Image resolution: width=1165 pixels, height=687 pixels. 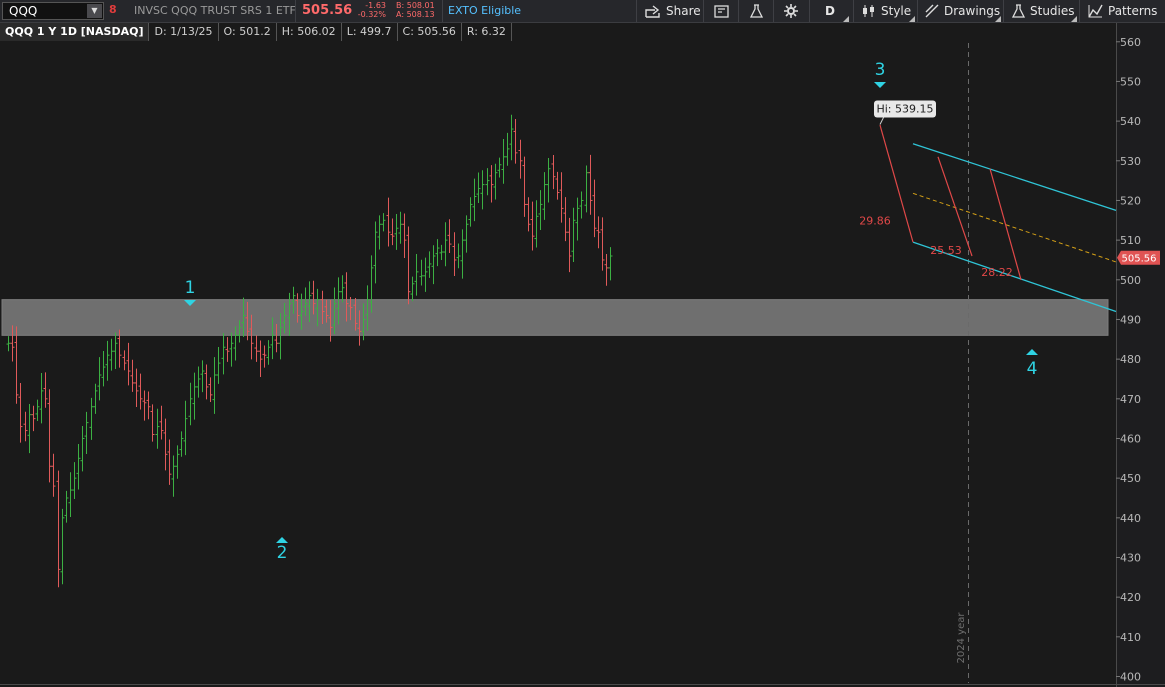 I want to click on notes-icon, so click(x=721, y=11).